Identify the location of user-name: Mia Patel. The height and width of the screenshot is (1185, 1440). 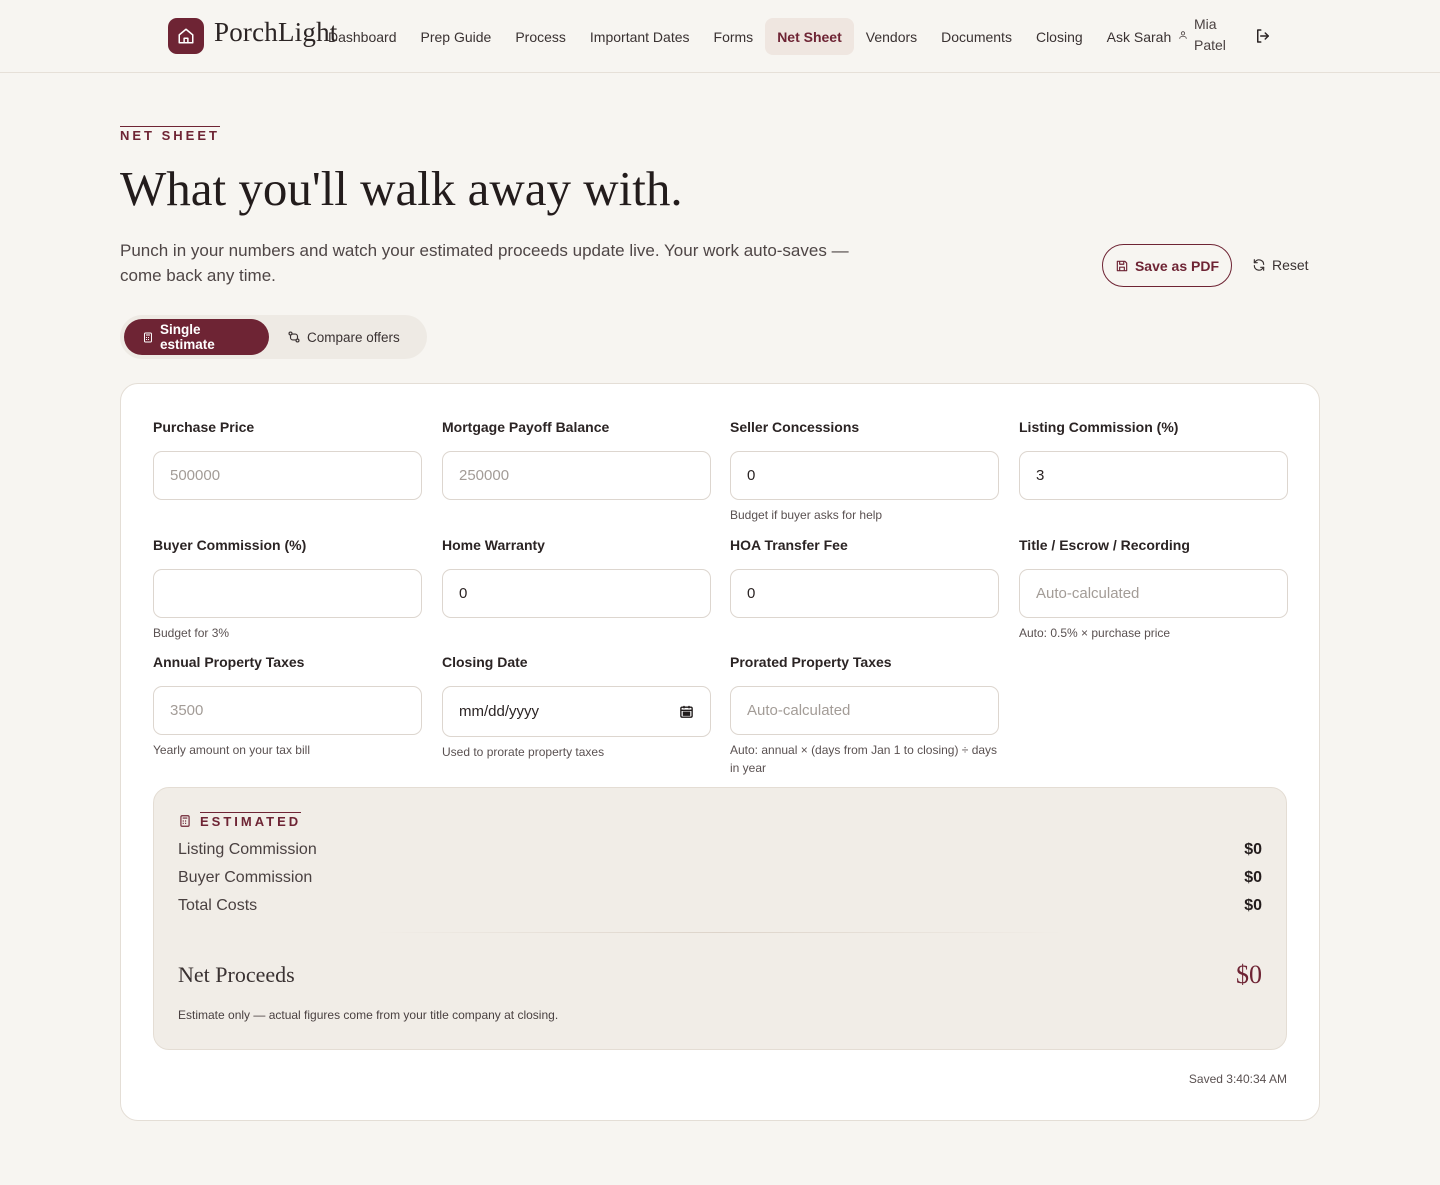
(1210, 34).